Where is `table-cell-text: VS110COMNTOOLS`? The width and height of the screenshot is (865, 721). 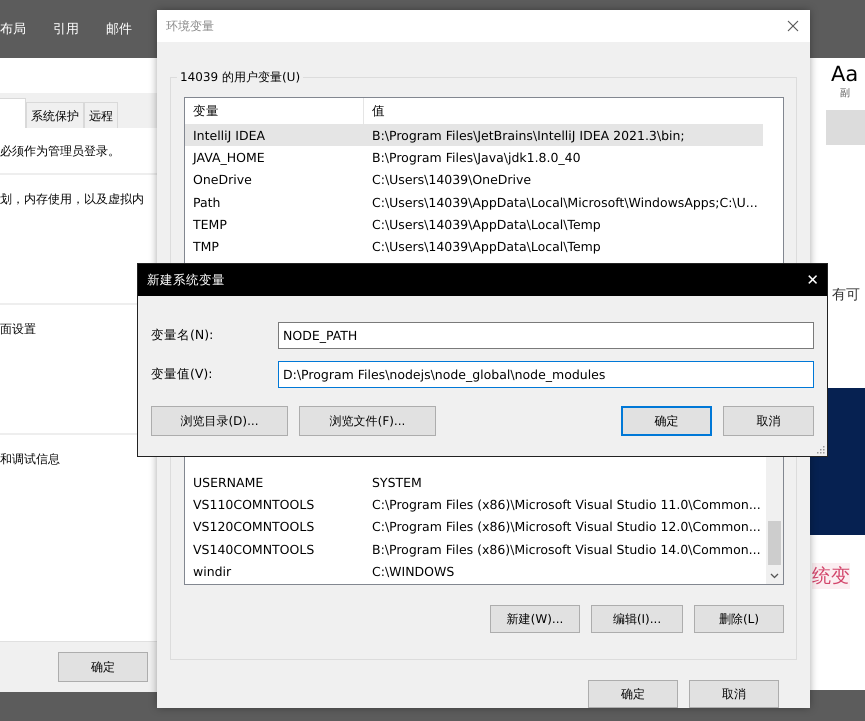 table-cell-text: VS110COMNTOOLS is located at coordinates (254, 504).